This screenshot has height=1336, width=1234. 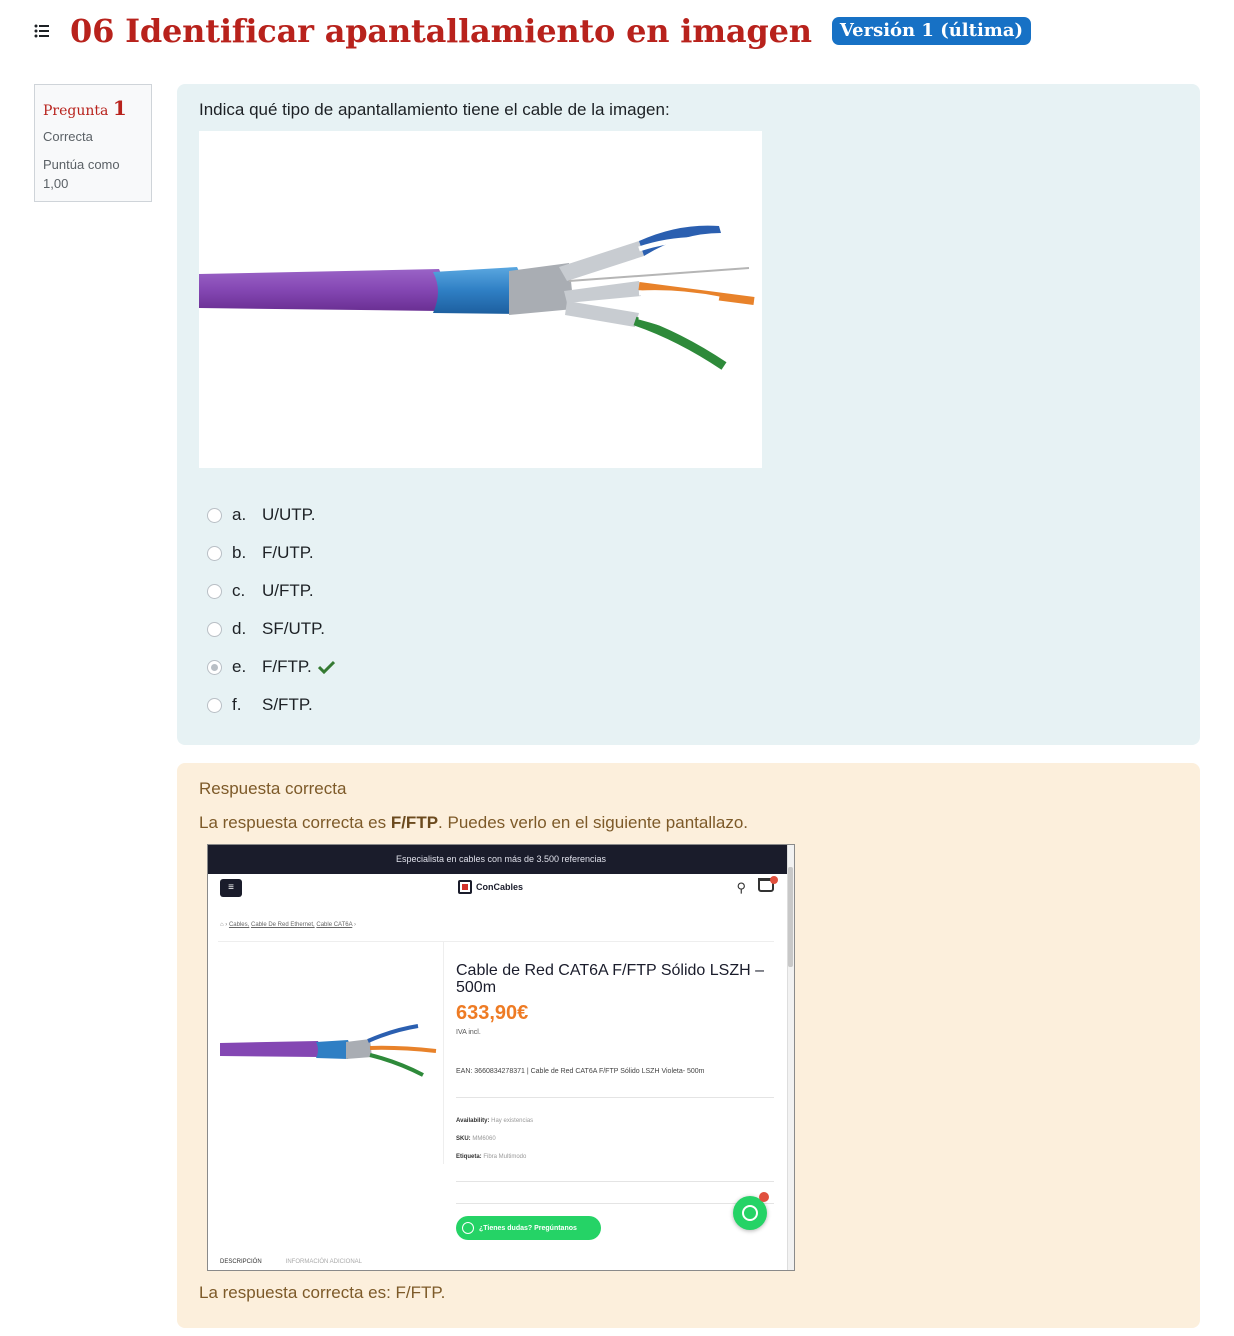 What do you see at coordinates (484, 1139) in the screenshot?
I see `meta-value: MM6060` at bounding box center [484, 1139].